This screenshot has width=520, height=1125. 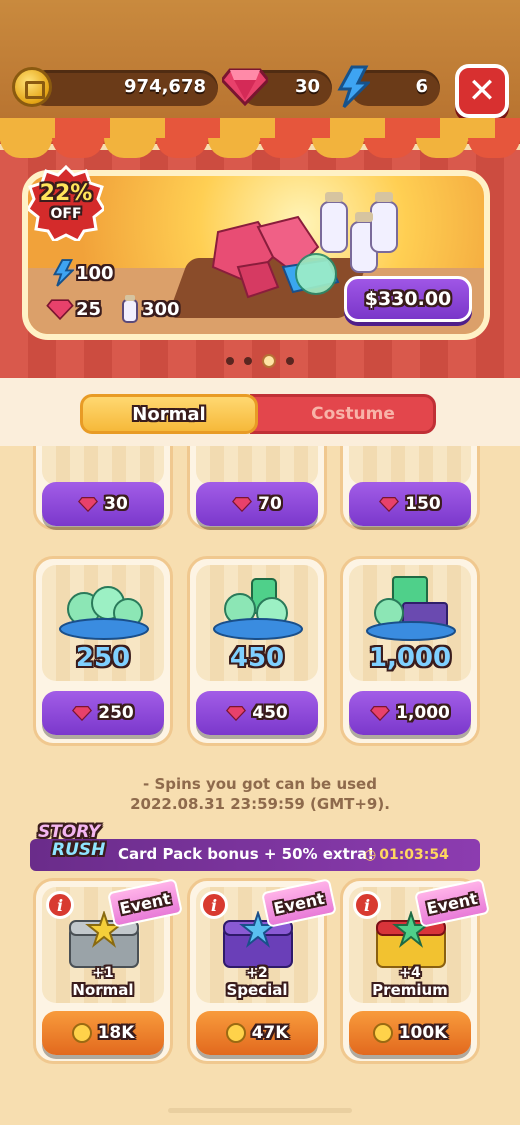 I want to click on milk-bottle-icon, so click(x=130, y=309).